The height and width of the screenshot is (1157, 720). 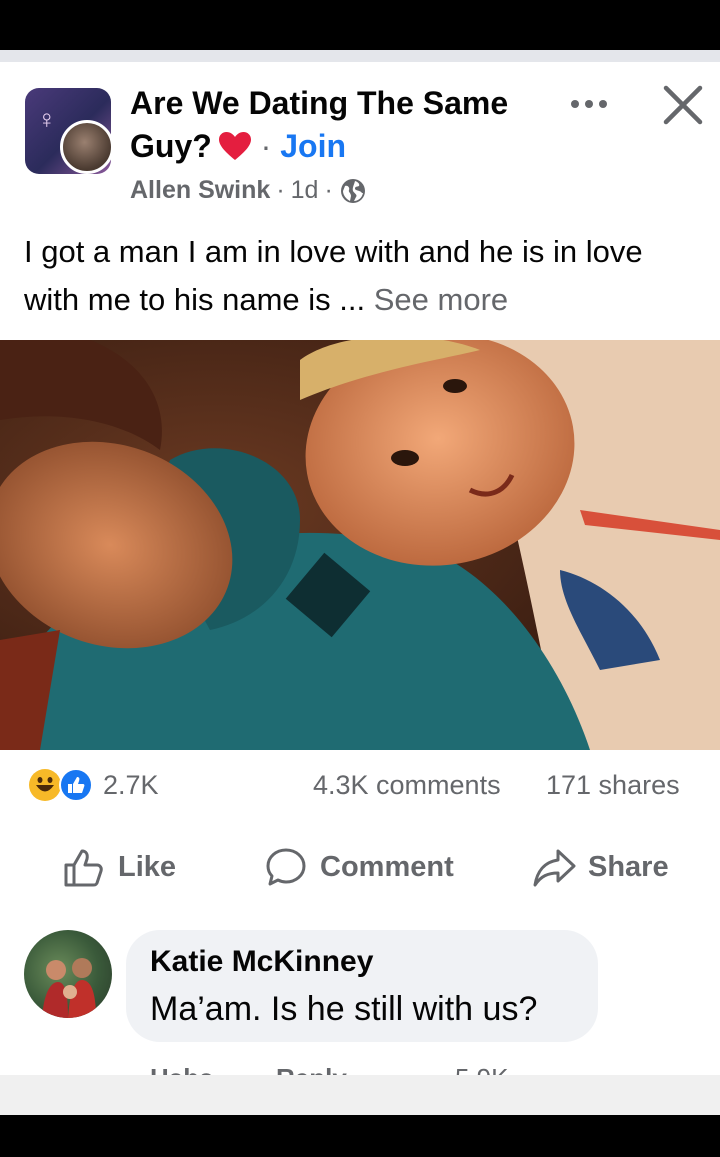 What do you see at coordinates (76, 785) in the screenshot?
I see `like-reaction-icon` at bounding box center [76, 785].